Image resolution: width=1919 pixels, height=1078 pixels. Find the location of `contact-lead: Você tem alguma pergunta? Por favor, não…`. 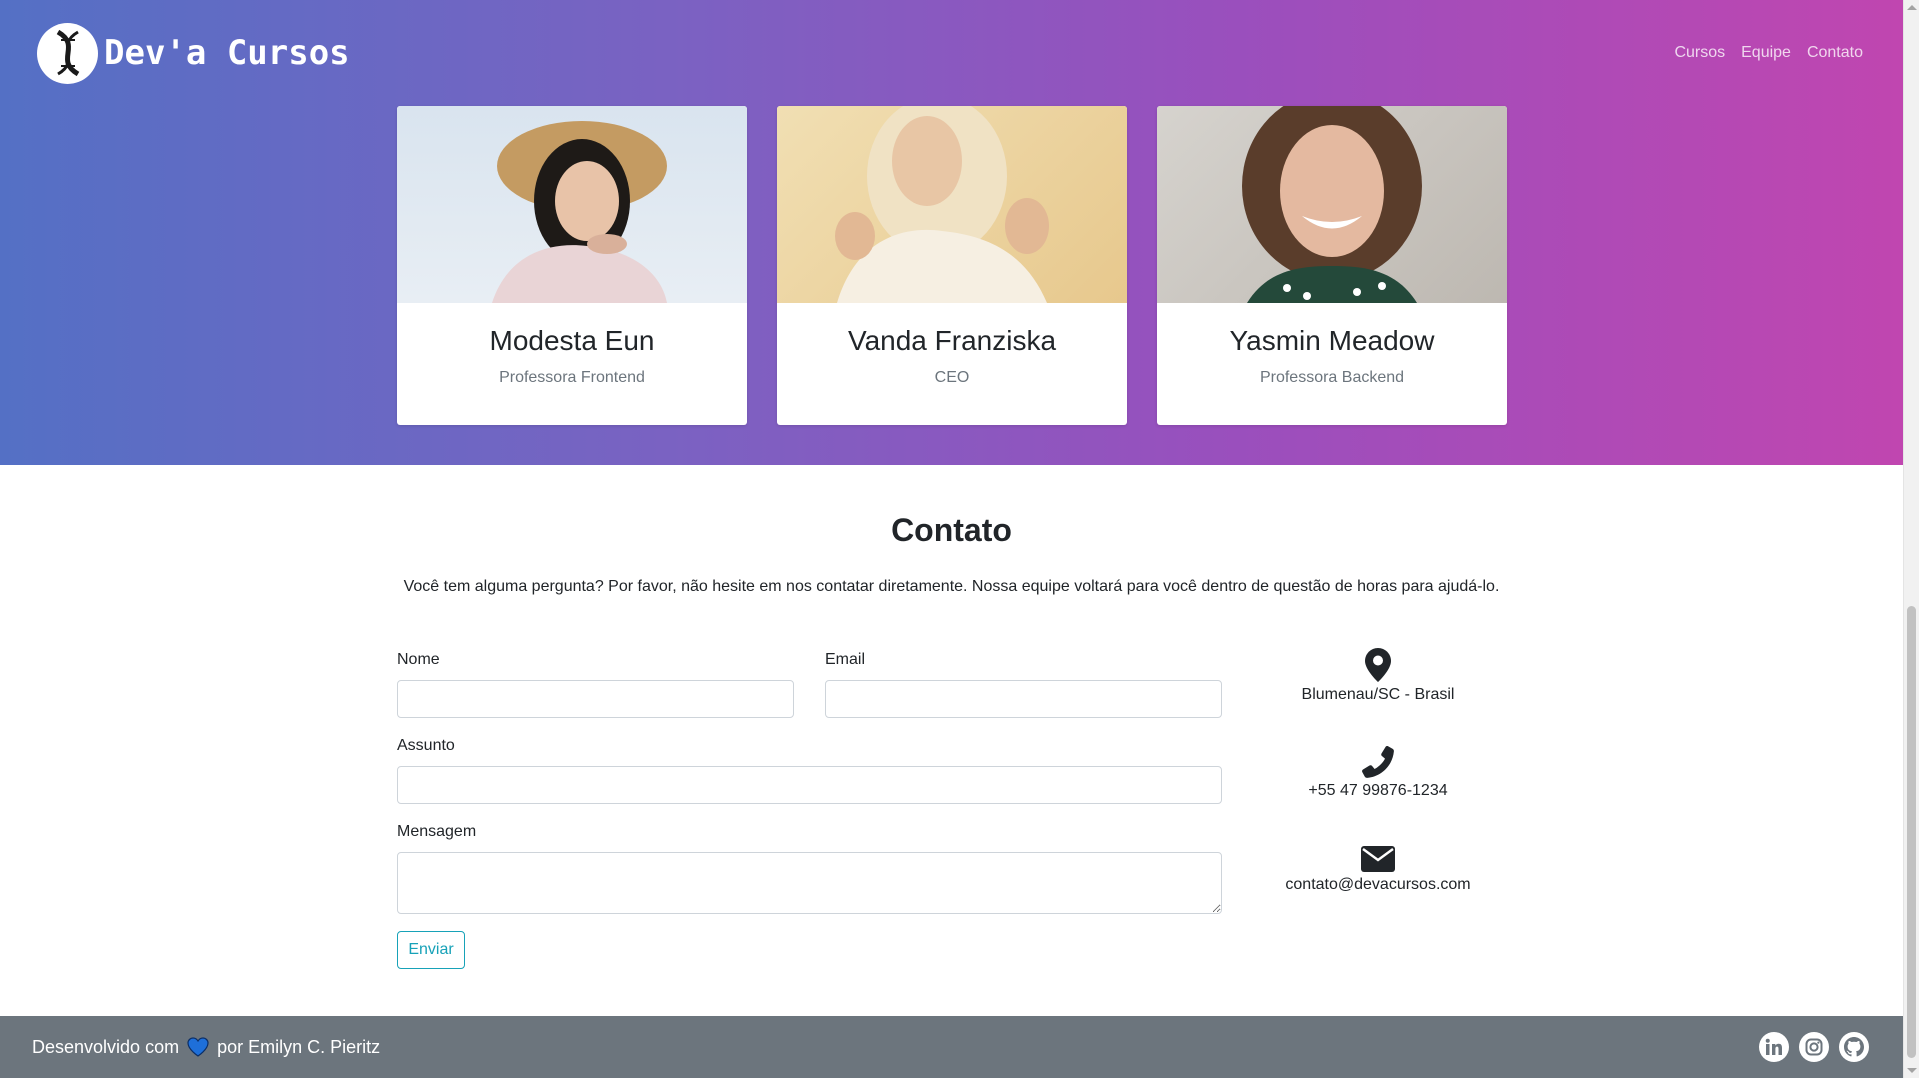

contact-lead: Você tem alguma pergunta? Por favor, não… is located at coordinates (951, 586).